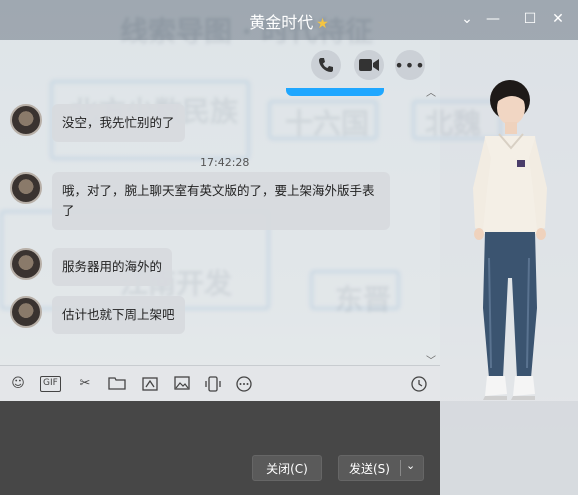 Image resolution: width=578 pixels, height=495 pixels. I want to click on more-options-button: •••, so click(410, 65).